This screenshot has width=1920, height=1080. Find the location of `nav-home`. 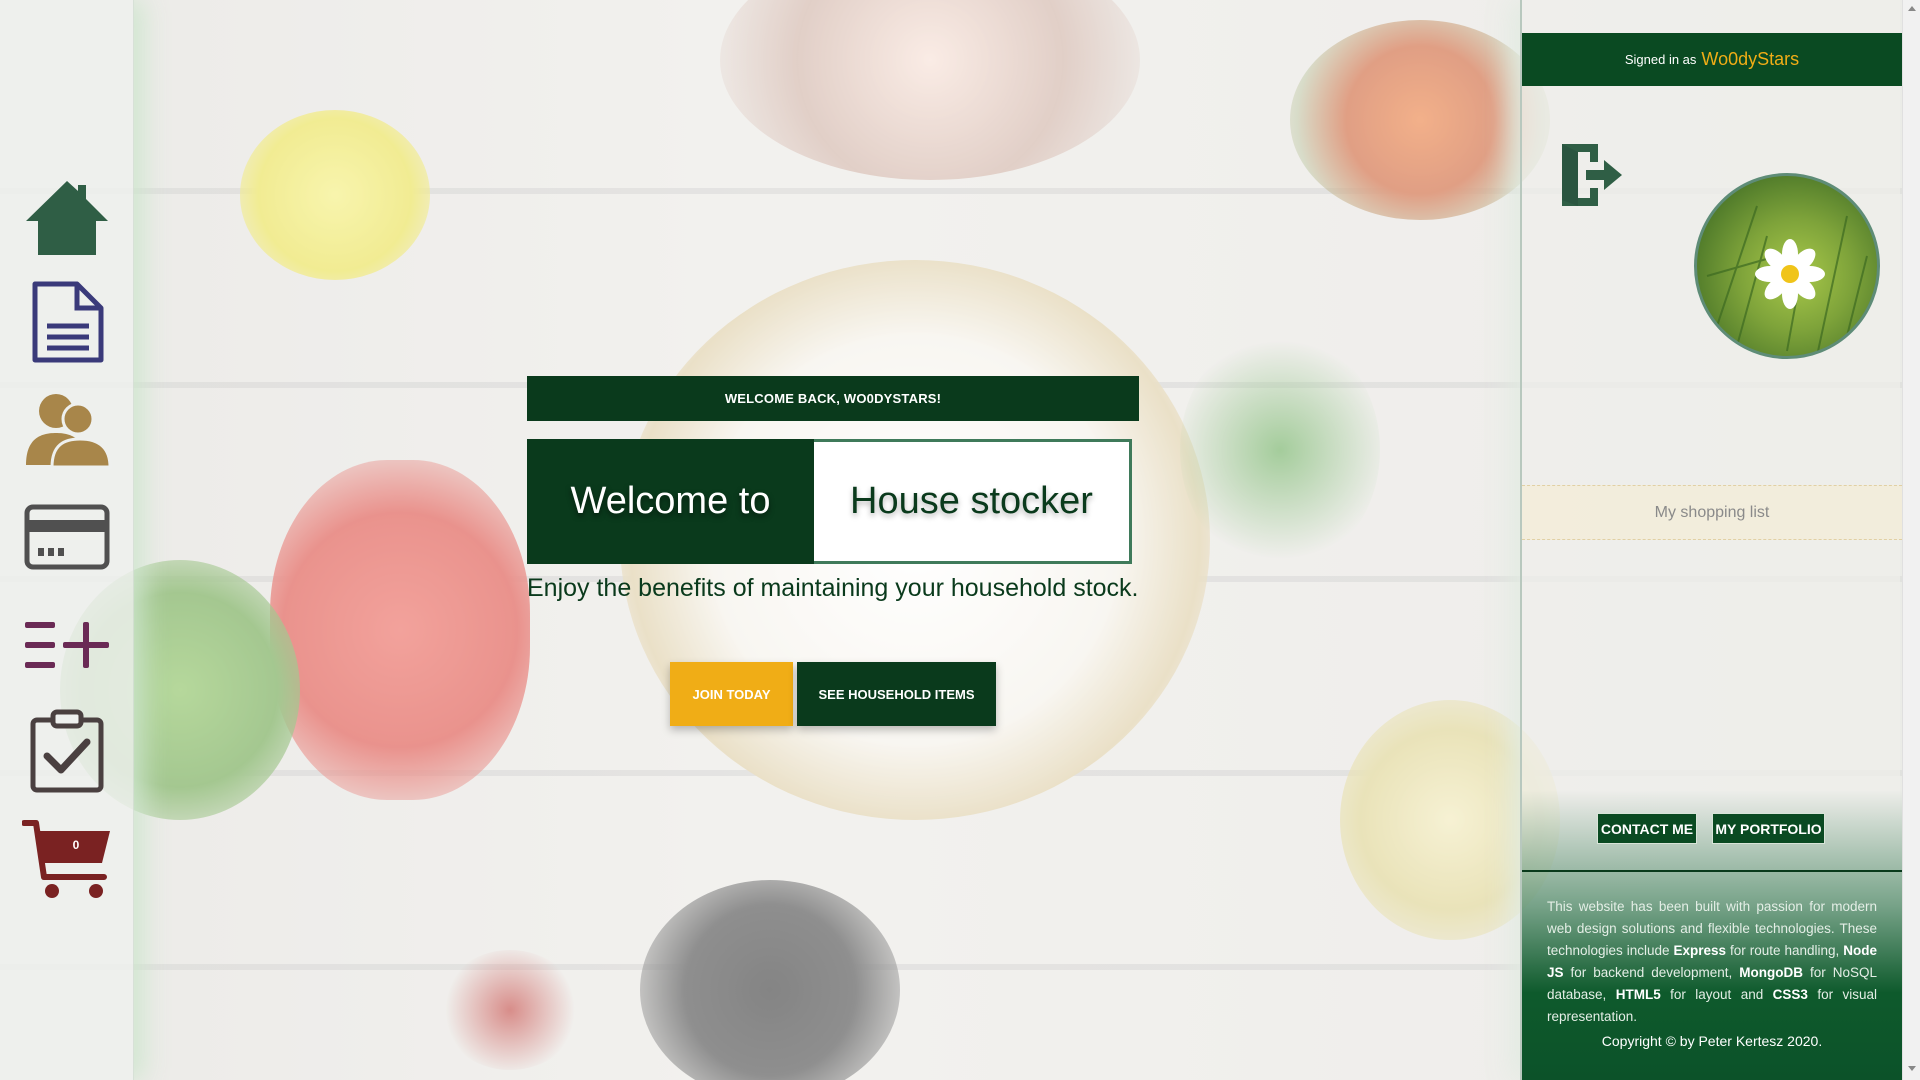

nav-home is located at coordinates (67, 217).